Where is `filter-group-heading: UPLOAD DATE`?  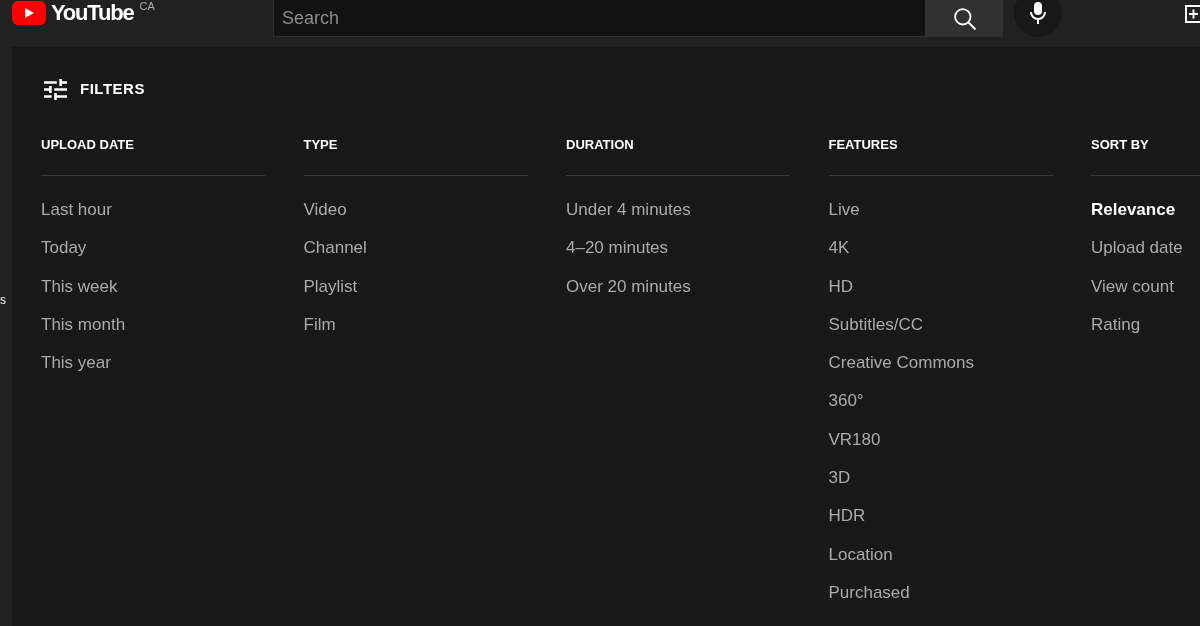 filter-group-heading: UPLOAD DATE is located at coordinates (87, 145).